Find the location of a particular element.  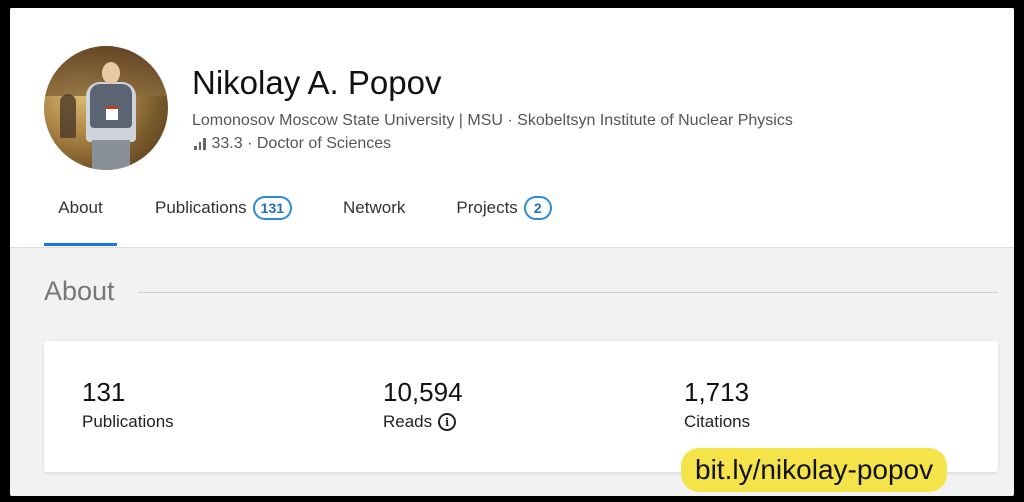

tab-publications-label: Publications is located at coordinates (201, 207).